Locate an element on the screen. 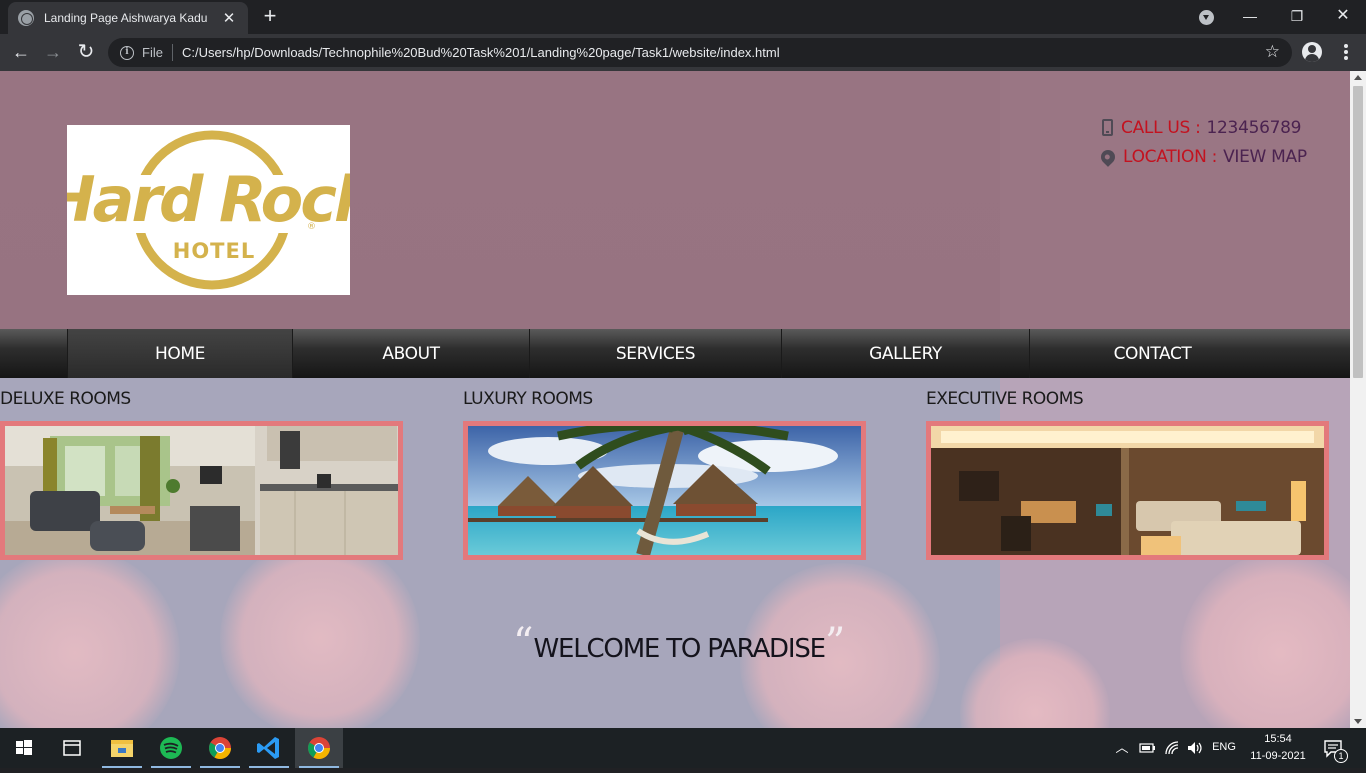  location-label: LOCATION : is located at coordinates (1170, 156).